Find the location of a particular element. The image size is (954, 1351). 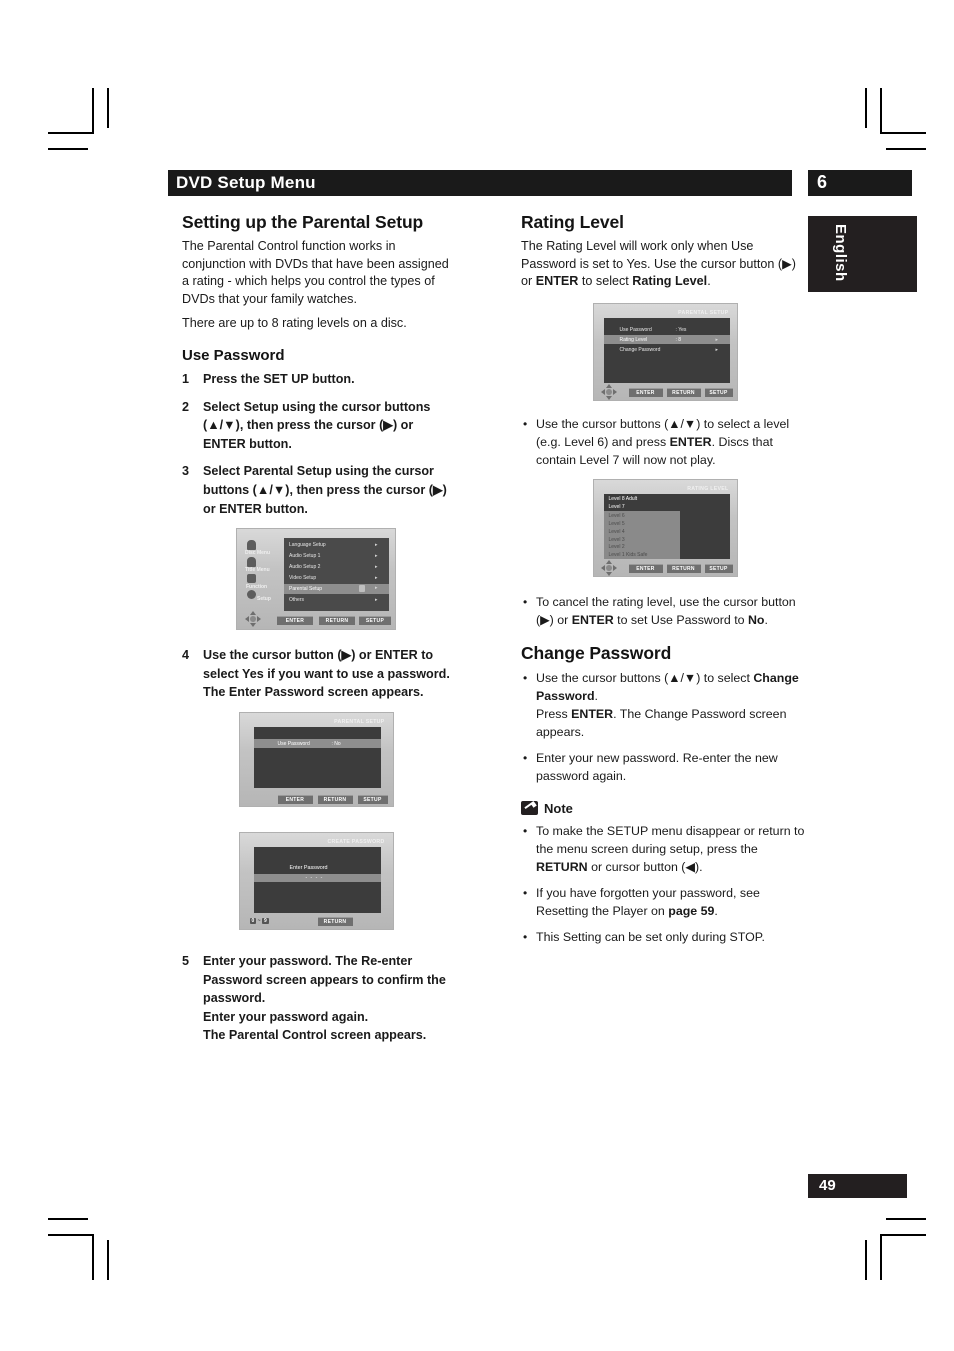

step-1-number: 1 is located at coordinates (186, 378).